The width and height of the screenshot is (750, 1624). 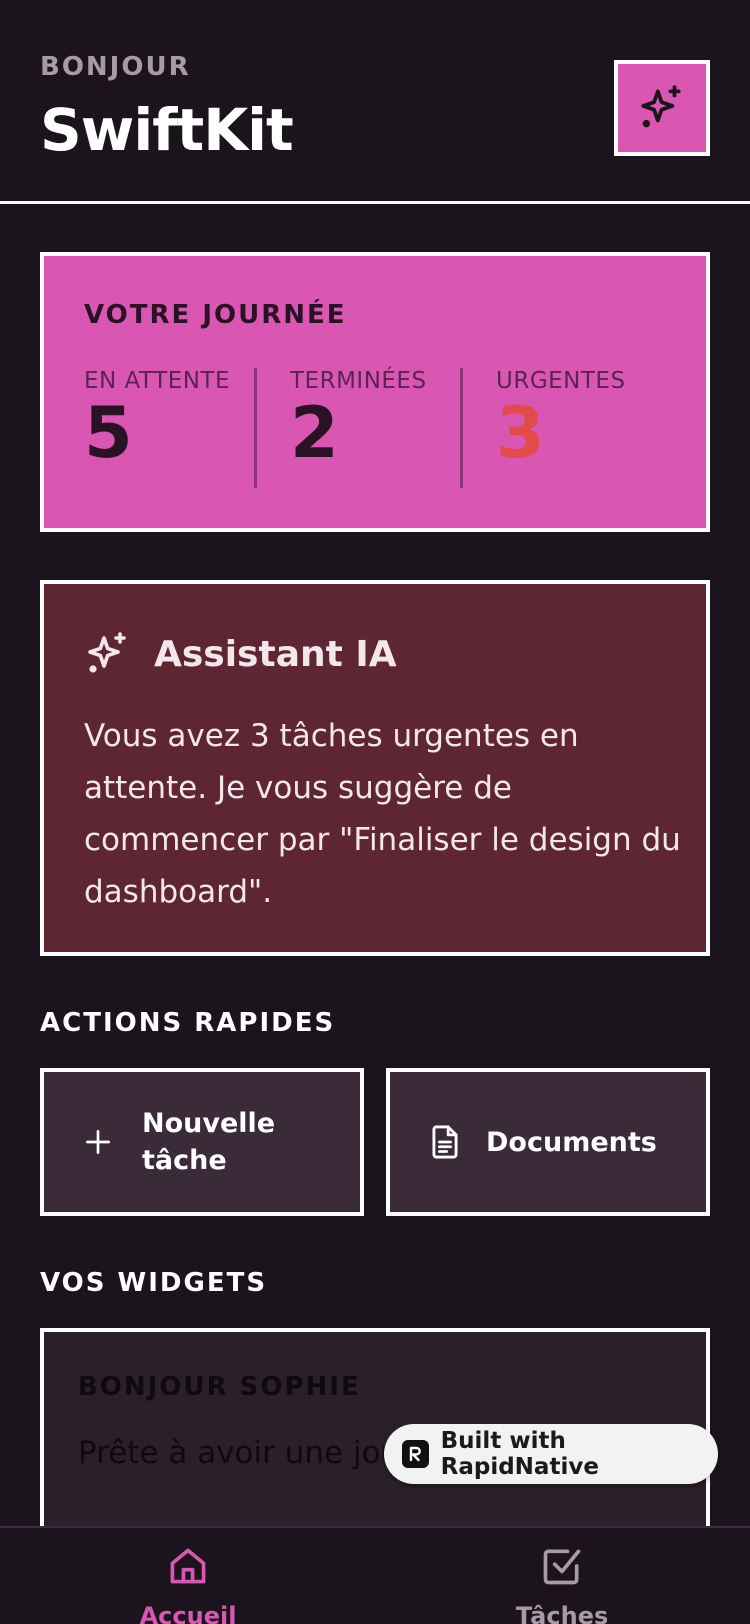 I want to click on documents-label: Documents, so click(x=571, y=1142).